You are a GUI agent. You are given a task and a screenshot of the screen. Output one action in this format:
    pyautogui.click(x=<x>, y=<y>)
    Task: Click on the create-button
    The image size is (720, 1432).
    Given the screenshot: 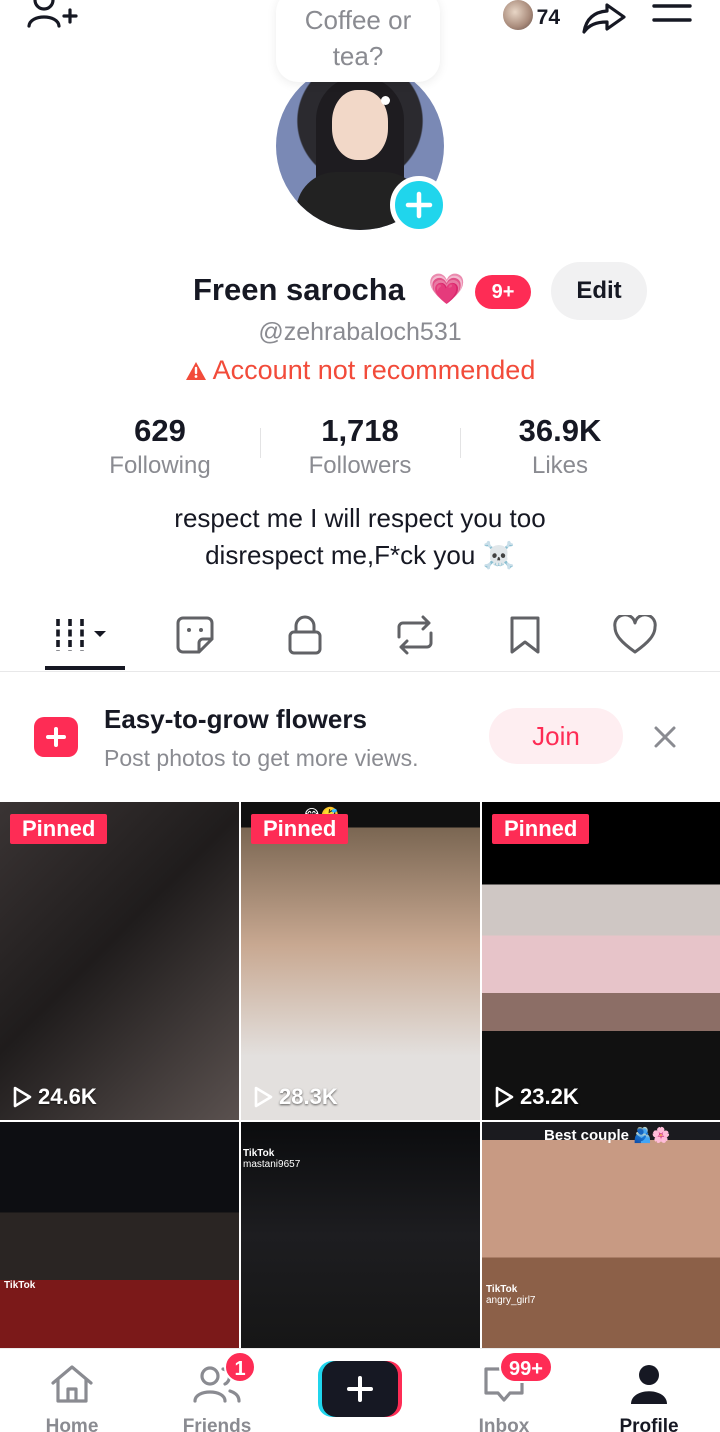 What is the action you would take?
    pyautogui.click(x=360, y=1389)
    